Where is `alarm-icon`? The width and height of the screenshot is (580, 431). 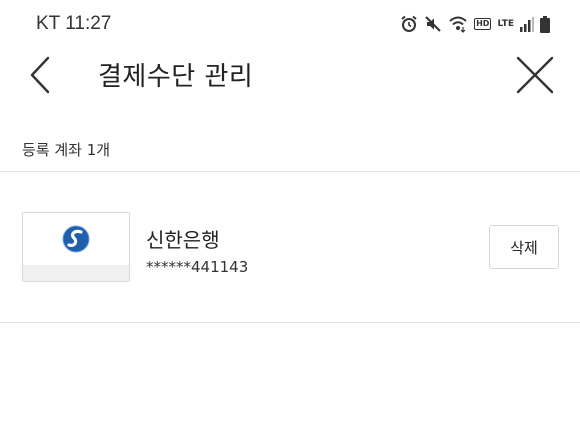
alarm-icon is located at coordinates (409, 24).